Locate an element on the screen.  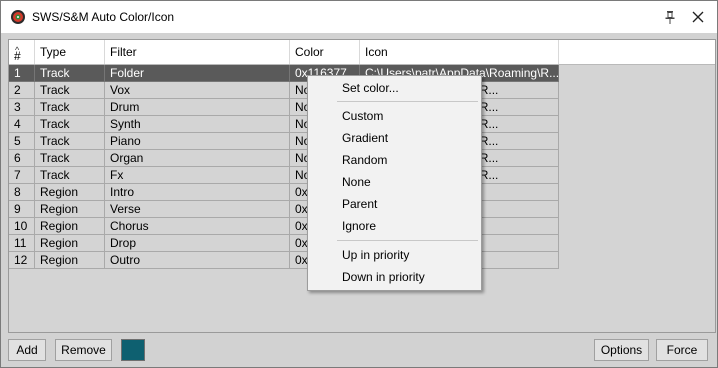
cell-filter: Synth is located at coordinates (197, 124).